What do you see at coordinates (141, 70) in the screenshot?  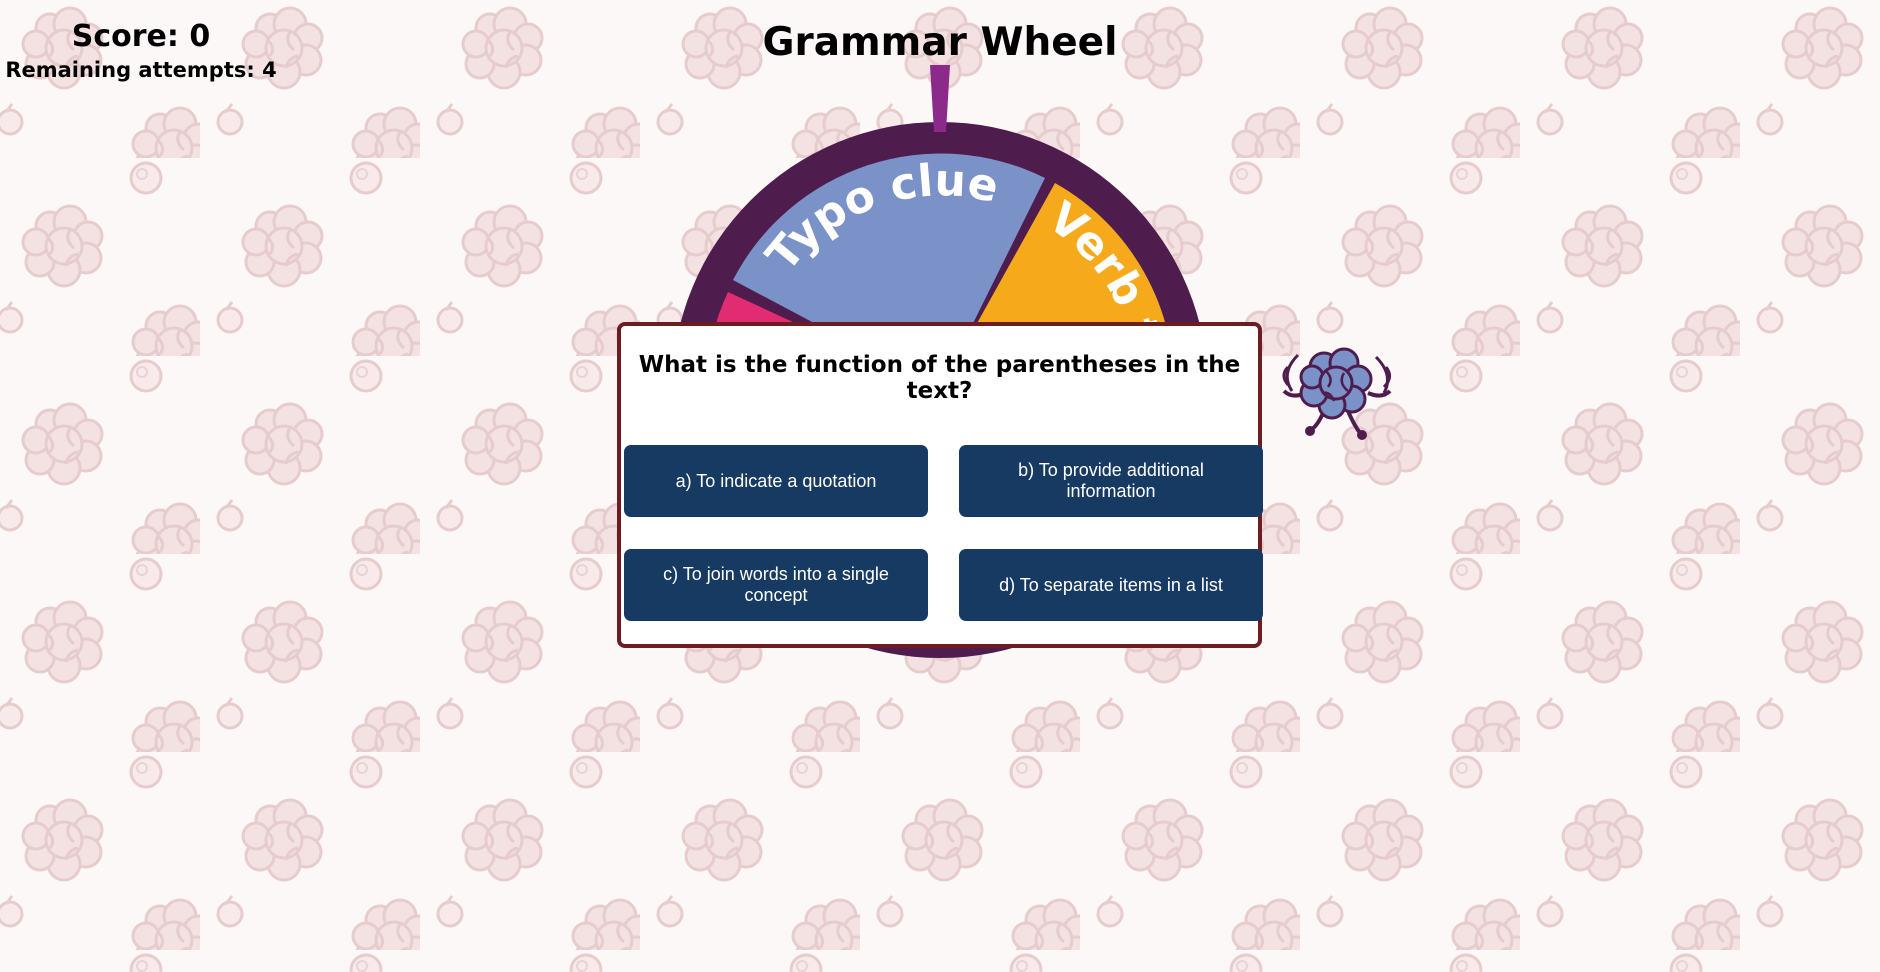 I see `remaining-attempts: Remaining attempts: 4` at bounding box center [141, 70].